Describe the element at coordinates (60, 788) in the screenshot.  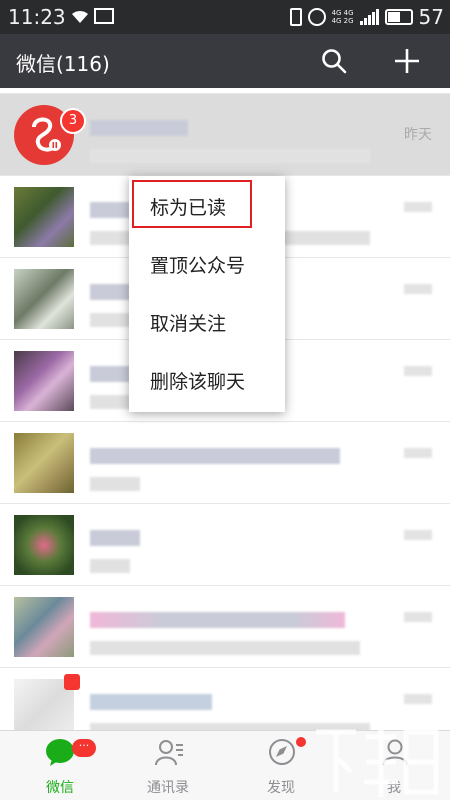
I see `tab-label: 微信` at that location.